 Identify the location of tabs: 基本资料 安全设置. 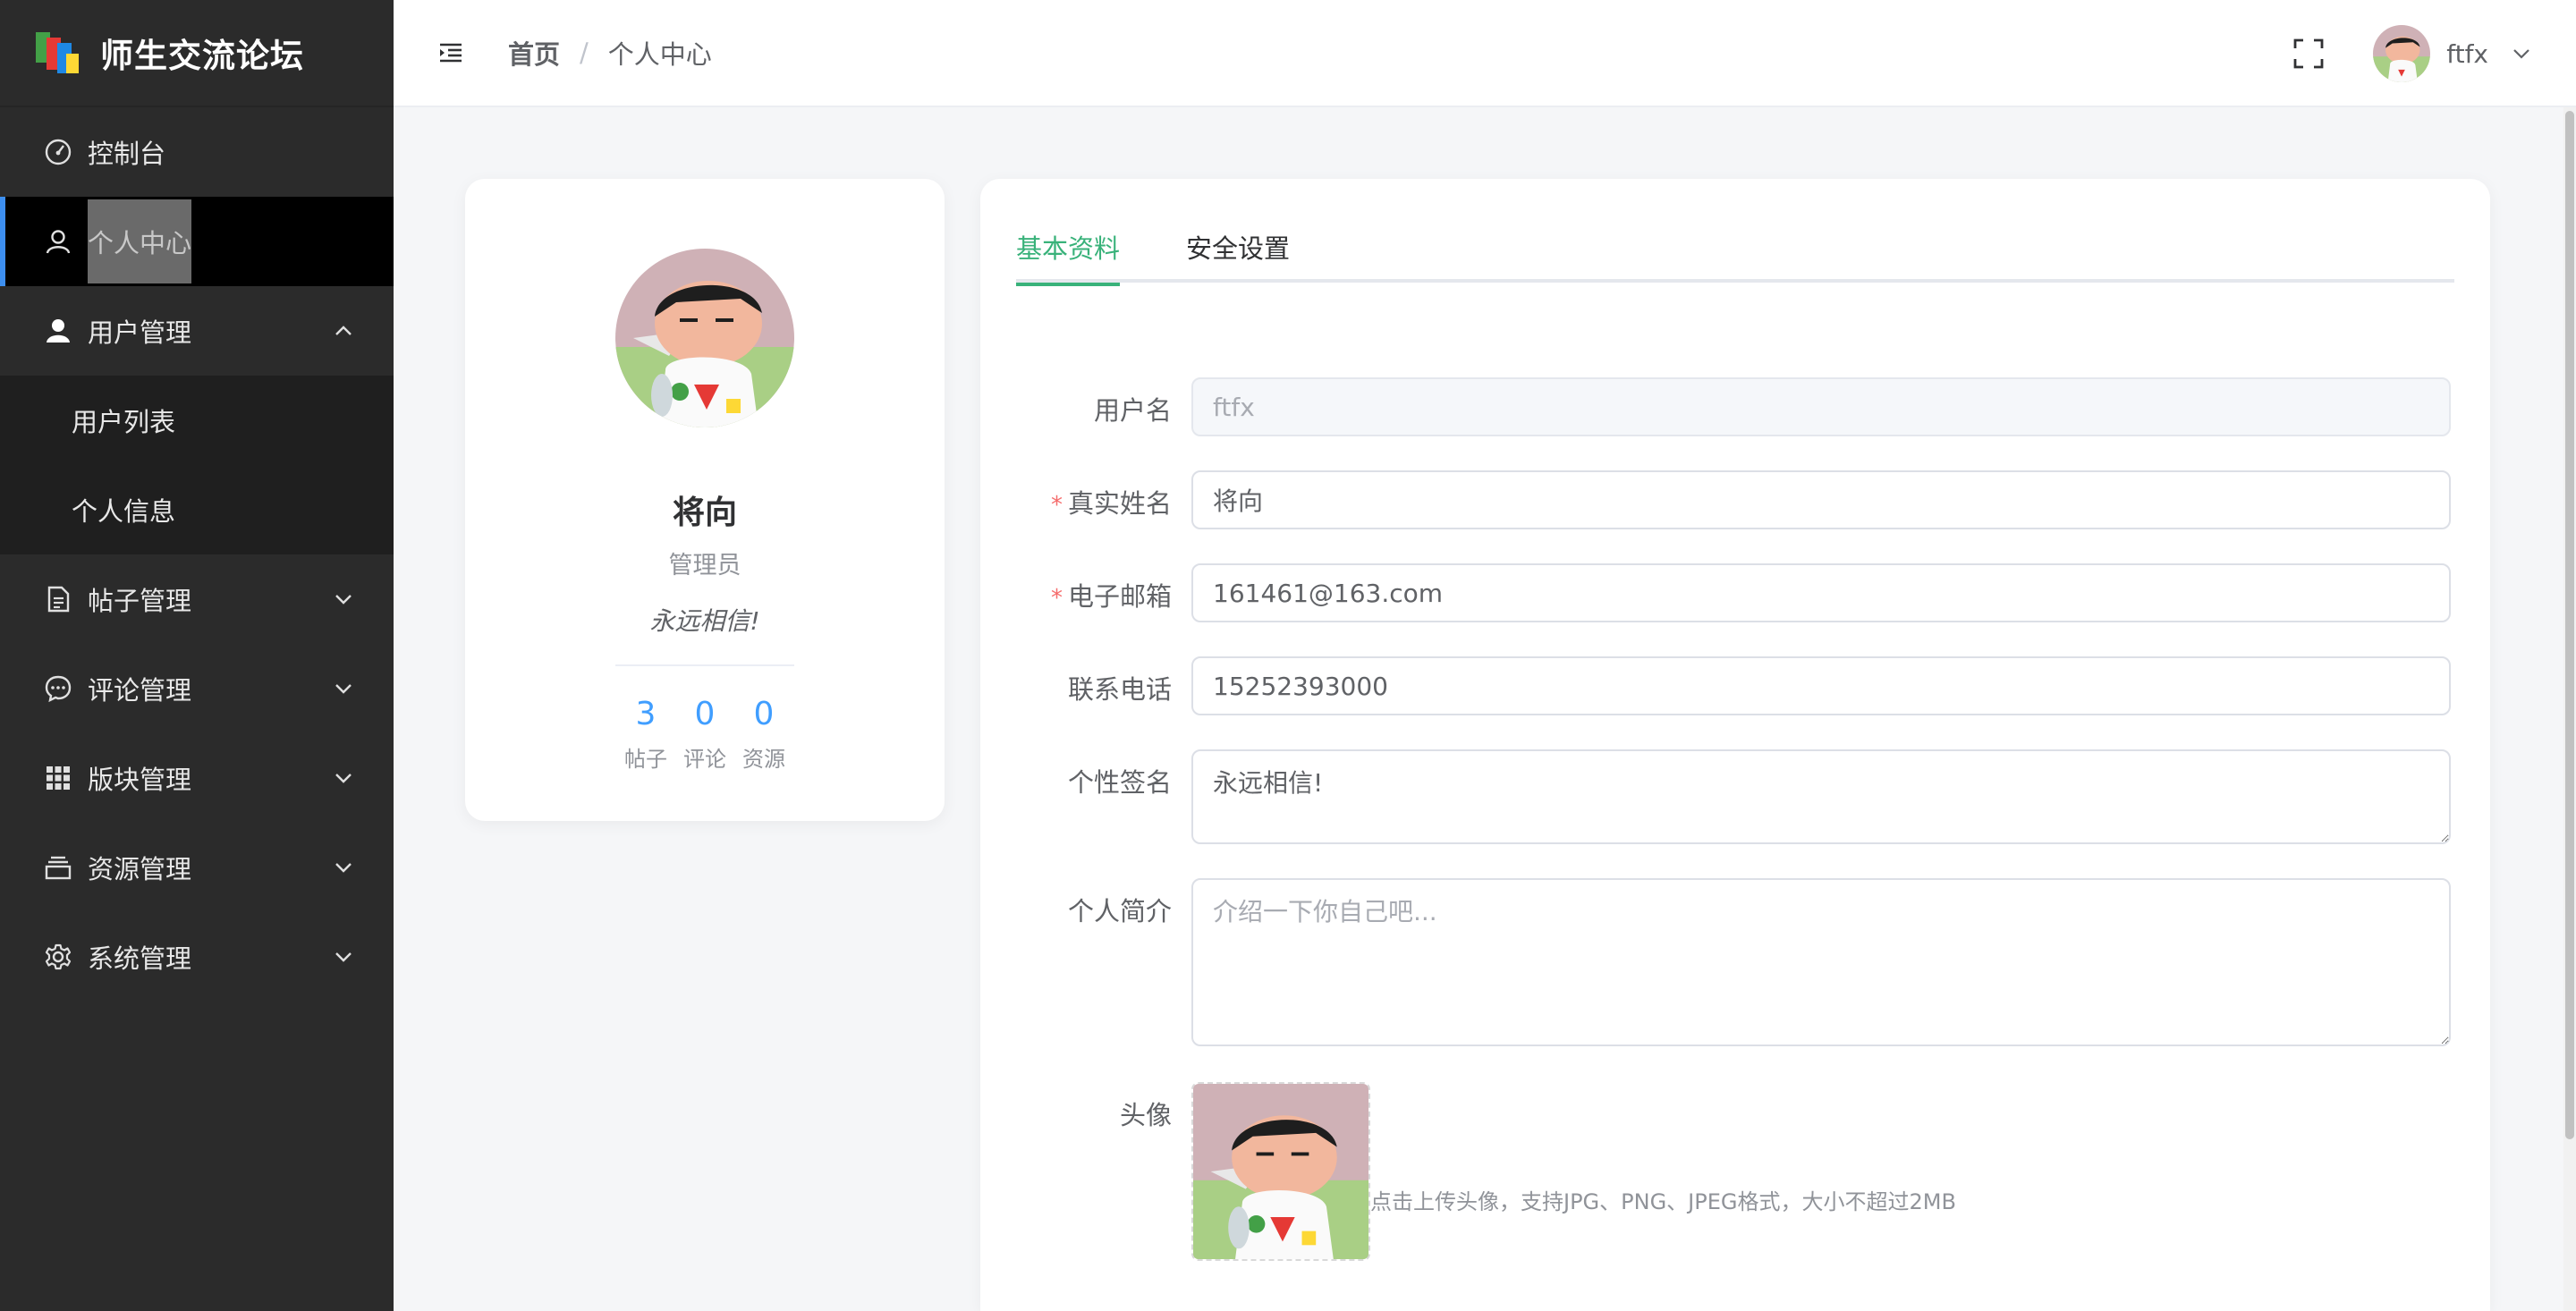
(1735, 256).